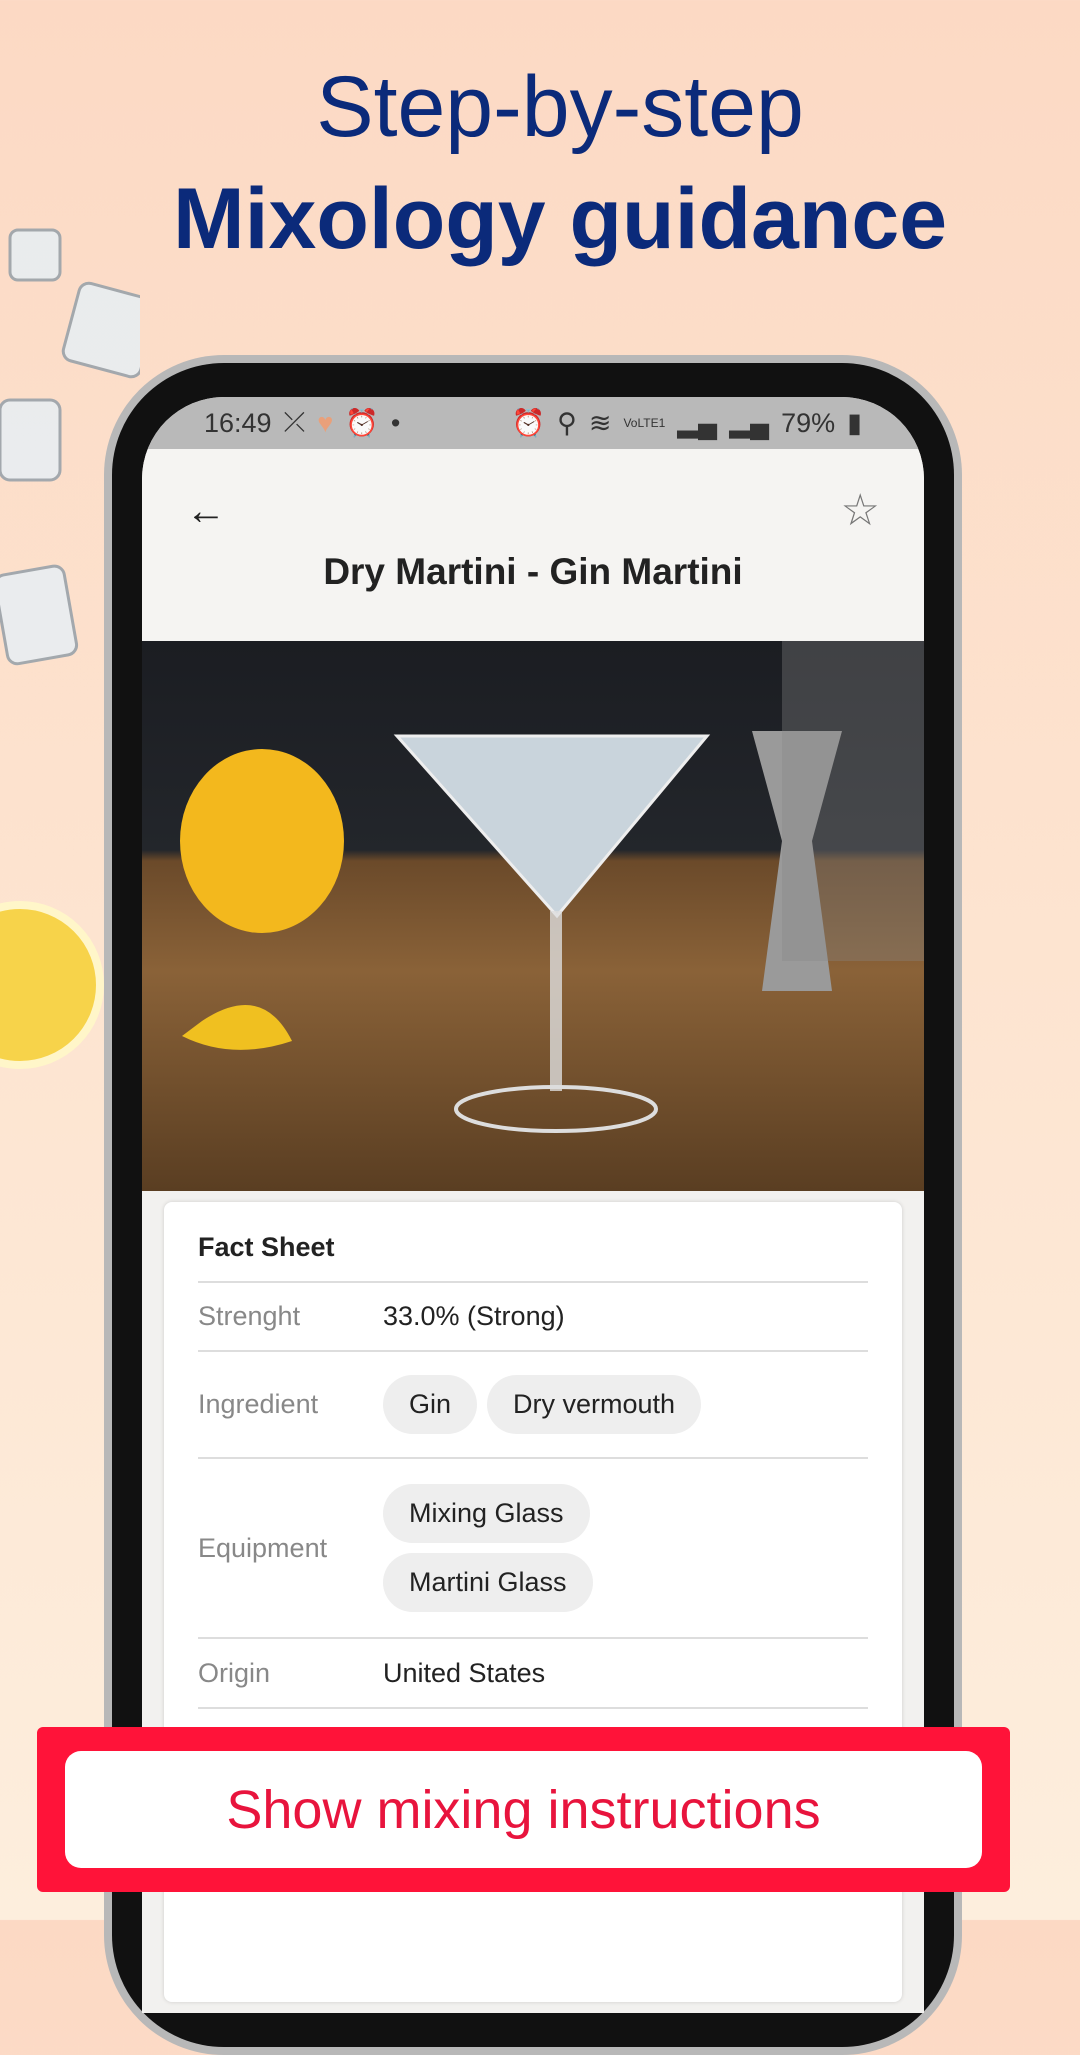 The image size is (1080, 2055). What do you see at coordinates (594, 1404) in the screenshot?
I see `ingredient-chip: Dry vermouth` at bounding box center [594, 1404].